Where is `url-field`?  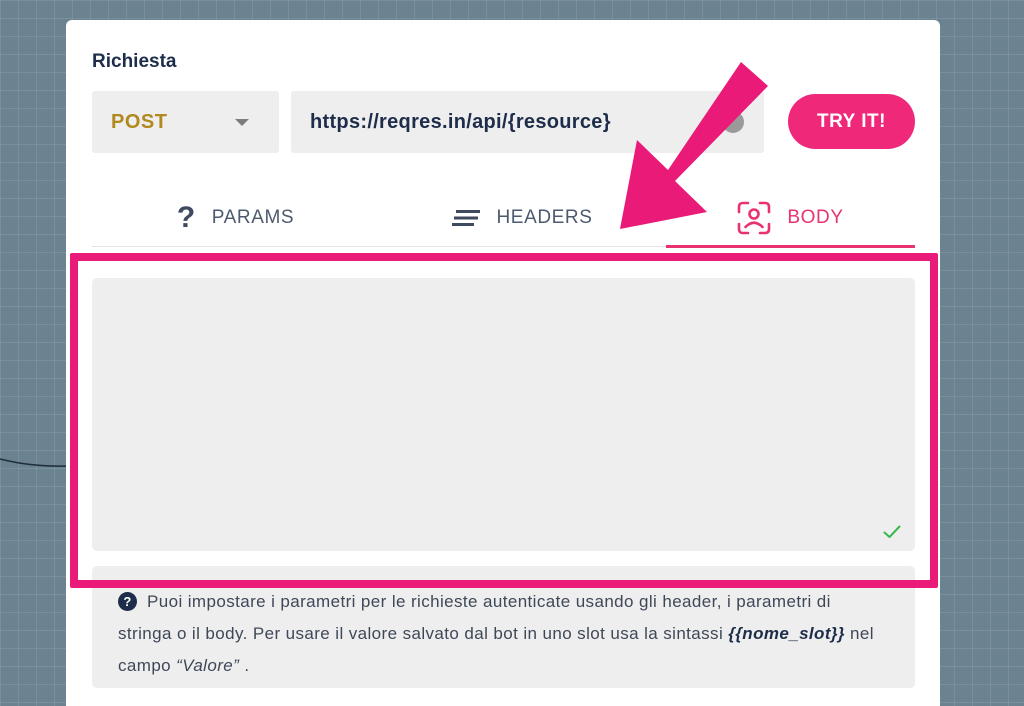
url-field is located at coordinates (527, 122).